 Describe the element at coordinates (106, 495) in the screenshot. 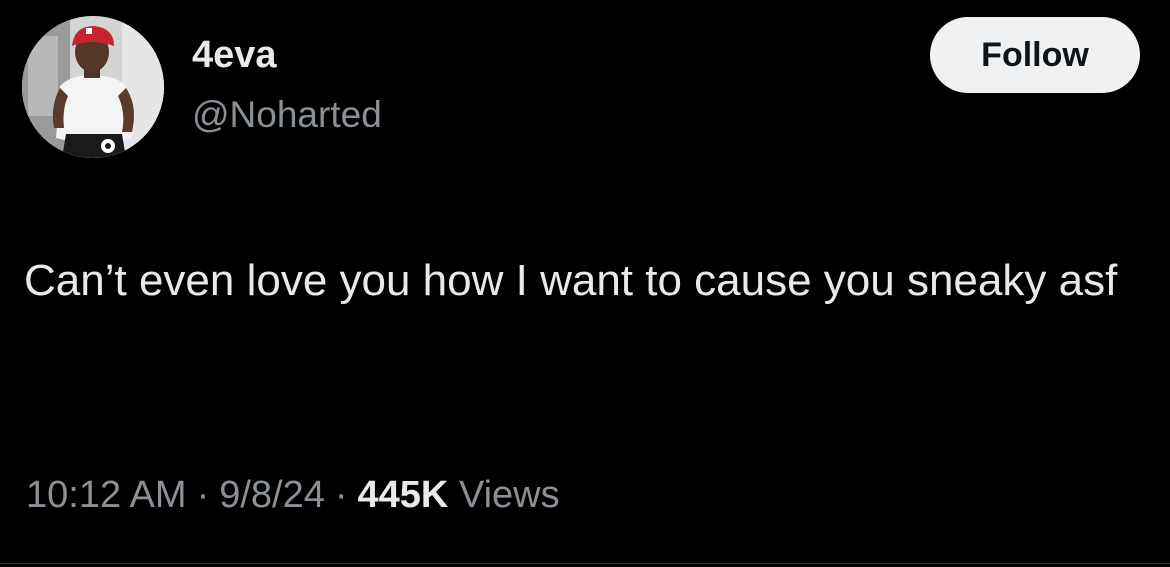

I see `tweet-time: 10:12 AM` at that location.